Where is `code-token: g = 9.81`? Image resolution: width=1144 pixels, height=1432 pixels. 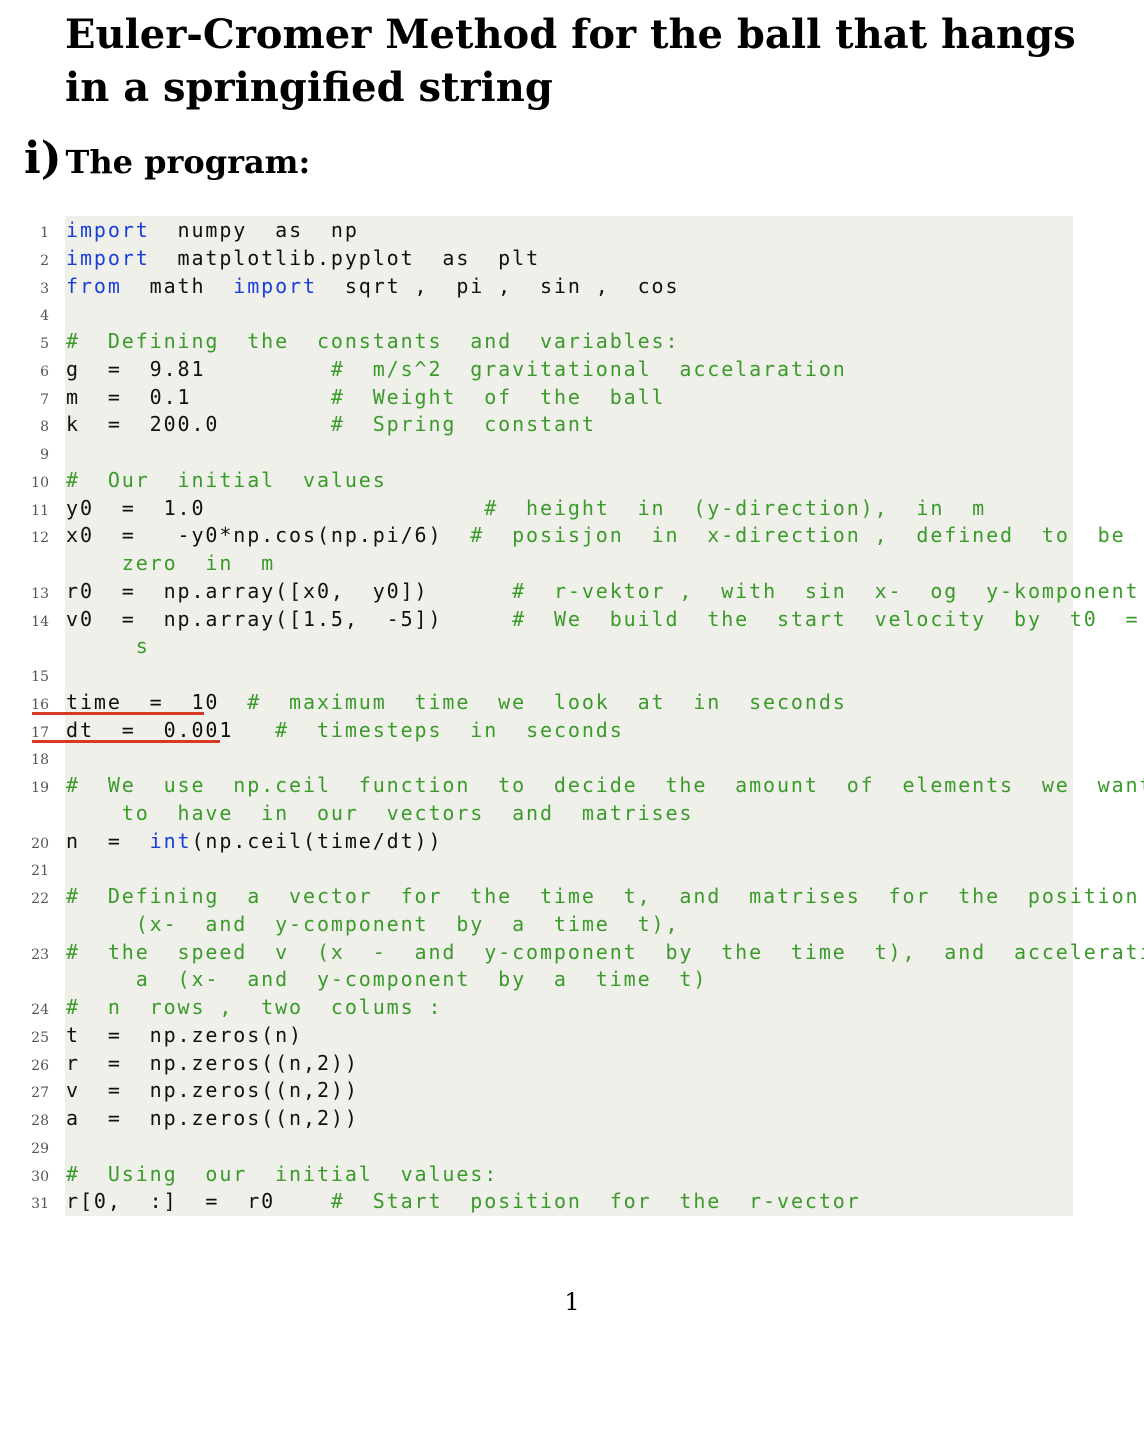 code-token: g = 9.81 is located at coordinates (198, 368).